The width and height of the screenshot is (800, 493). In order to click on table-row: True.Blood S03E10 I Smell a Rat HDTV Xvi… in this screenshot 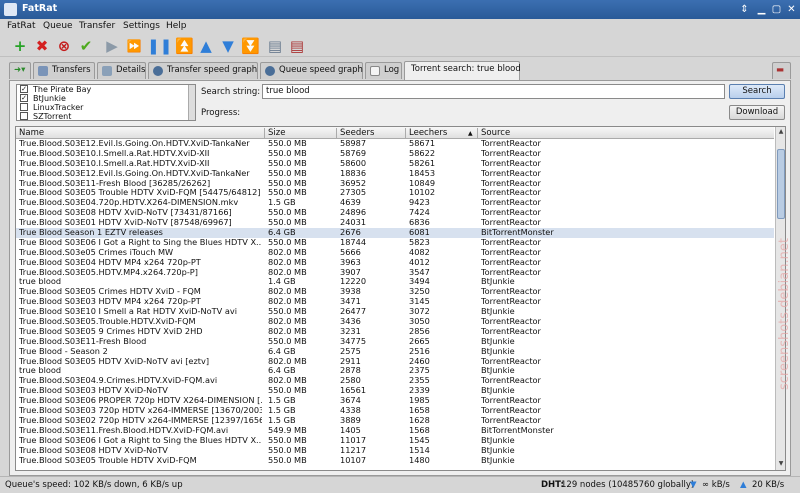, I will do `click(395, 312)`.